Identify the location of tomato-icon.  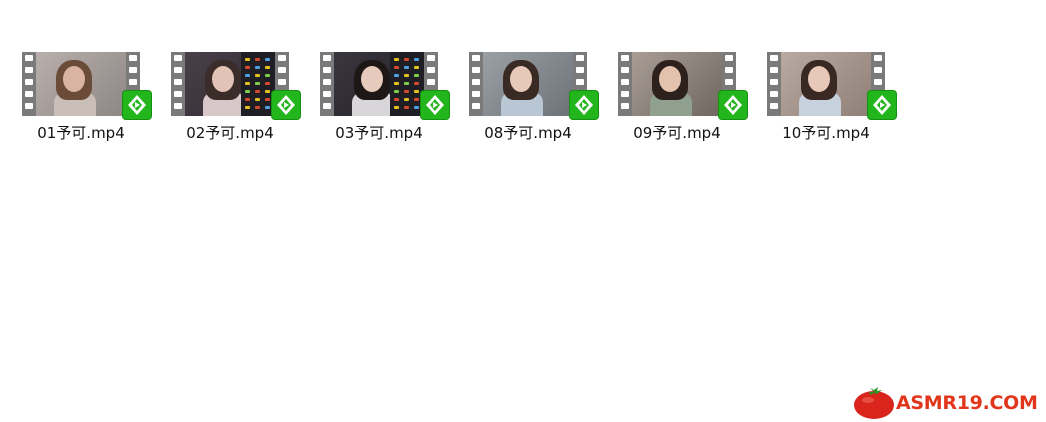
(874, 403).